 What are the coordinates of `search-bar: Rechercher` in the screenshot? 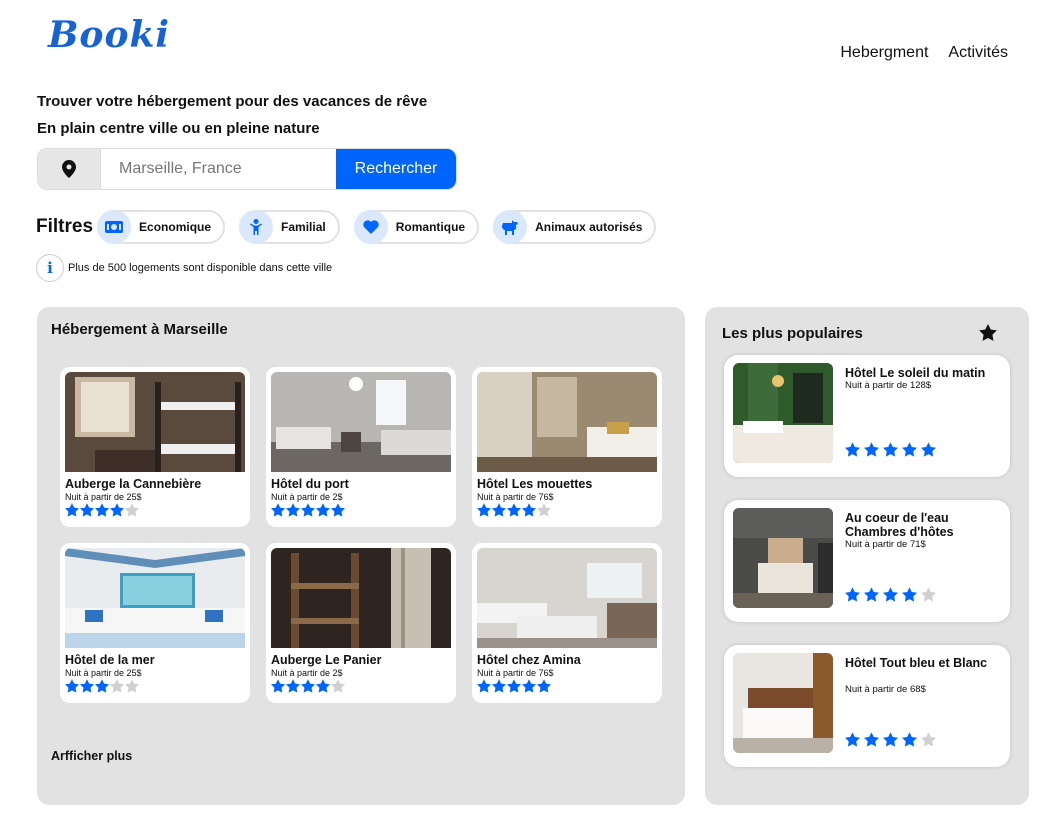 It's located at (247, 169).